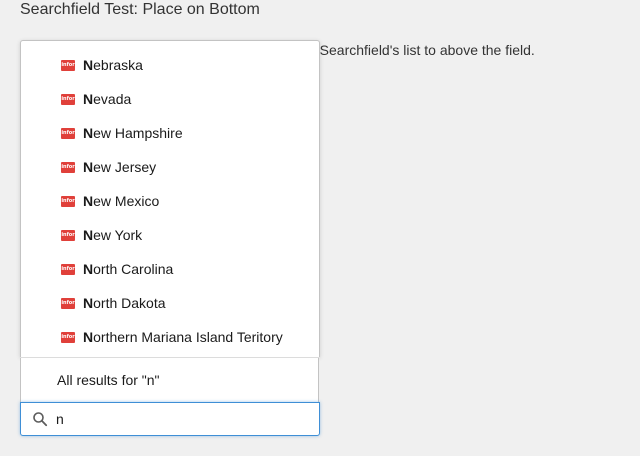 The width and height of the screenshot is (640, 456). Describe the element at coordinates (112, 99) in the screenshot. I see `result-label: evada` at that location.